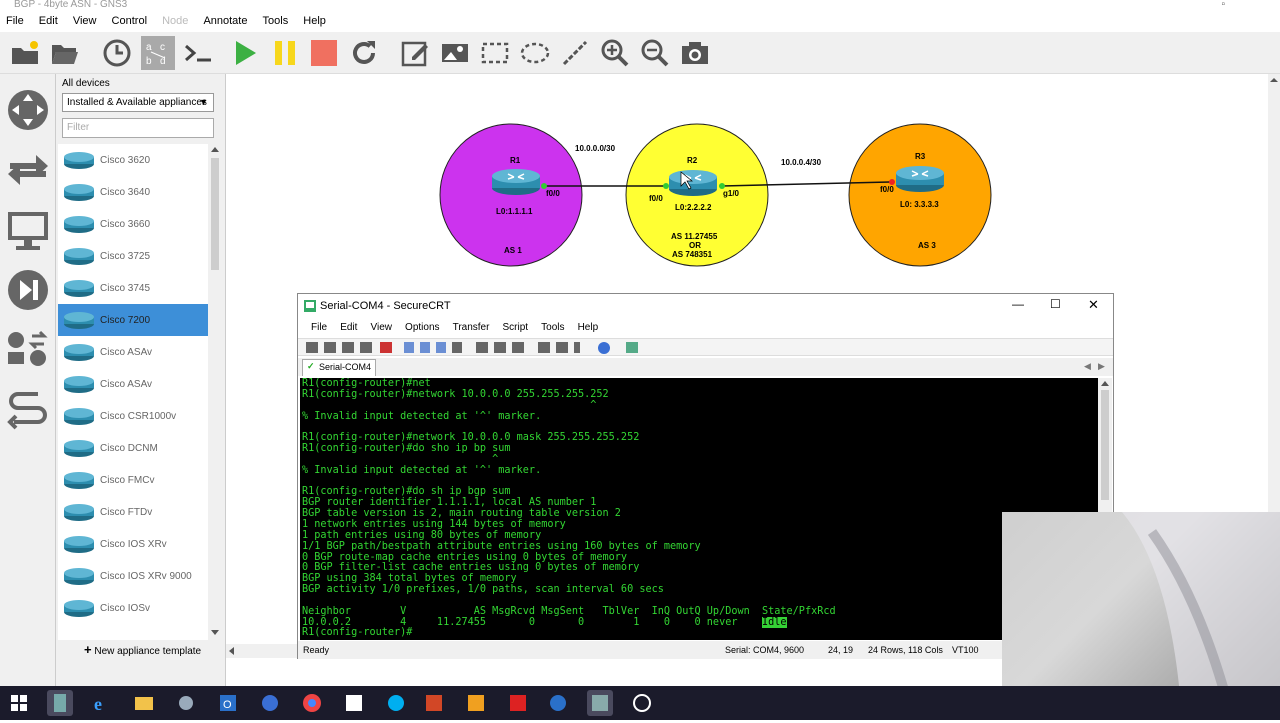 The height and width of the screenshot is (723, 1280). I want to click on taskbar-edge-icon, so click(558, 703).